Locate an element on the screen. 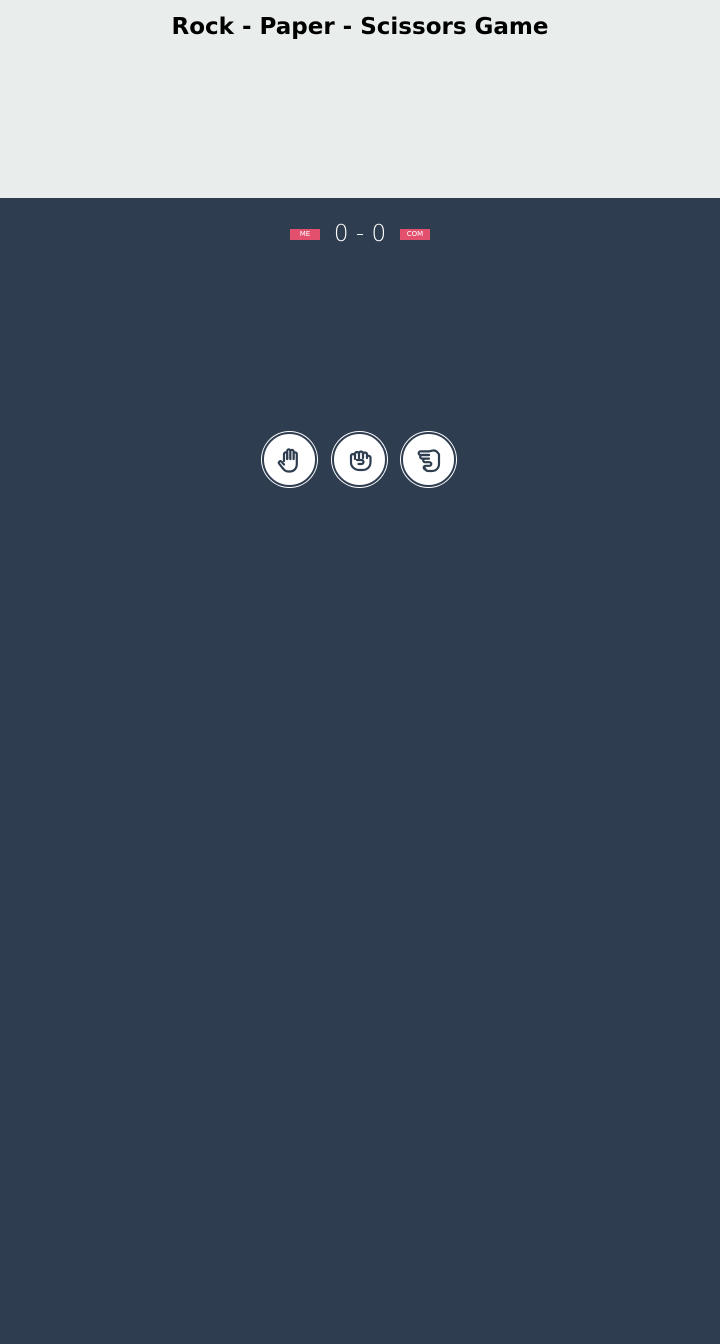 This screenshot has width=720, height=1344. hand-open-icon is located at coordinates (290, 460).